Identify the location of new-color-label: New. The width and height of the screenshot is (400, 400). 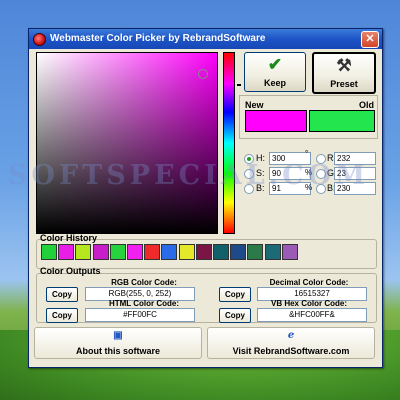
(254, 105).